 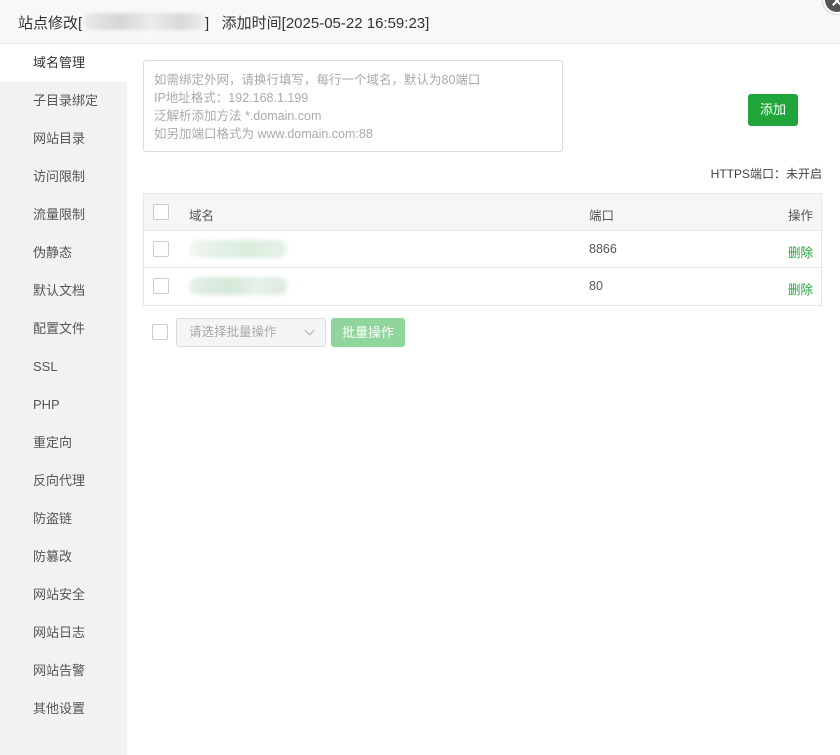 I want to click on batch-action-select: 请选择批量操作, so click(x=251, y=332).